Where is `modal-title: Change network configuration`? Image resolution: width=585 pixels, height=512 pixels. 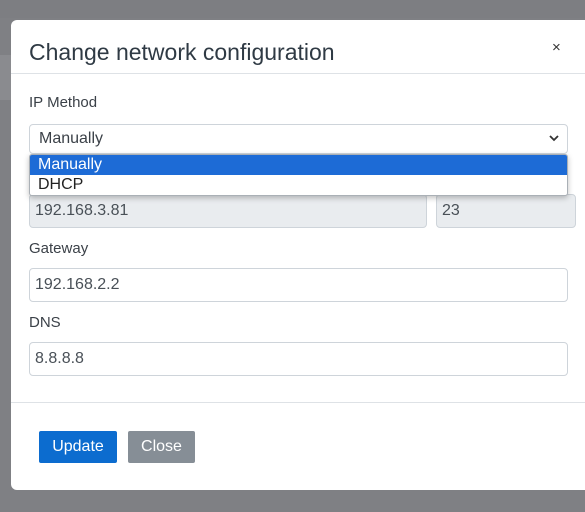 modal-title: Change network configuration is located at coordinates (182, 52).